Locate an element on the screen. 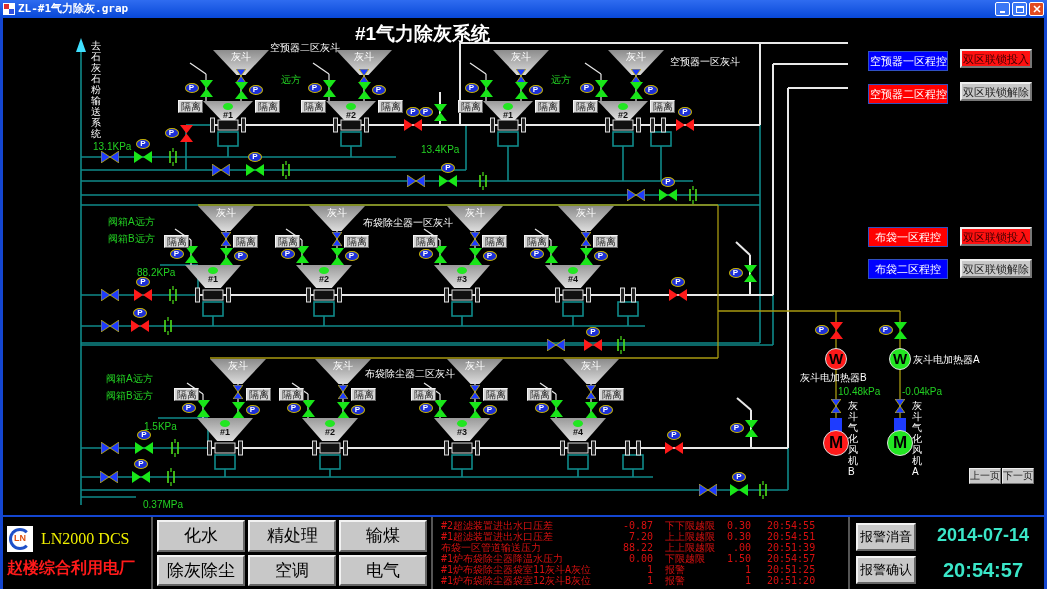  program-control-button: 空预器二区程控 is located at coordinates (908, 94).